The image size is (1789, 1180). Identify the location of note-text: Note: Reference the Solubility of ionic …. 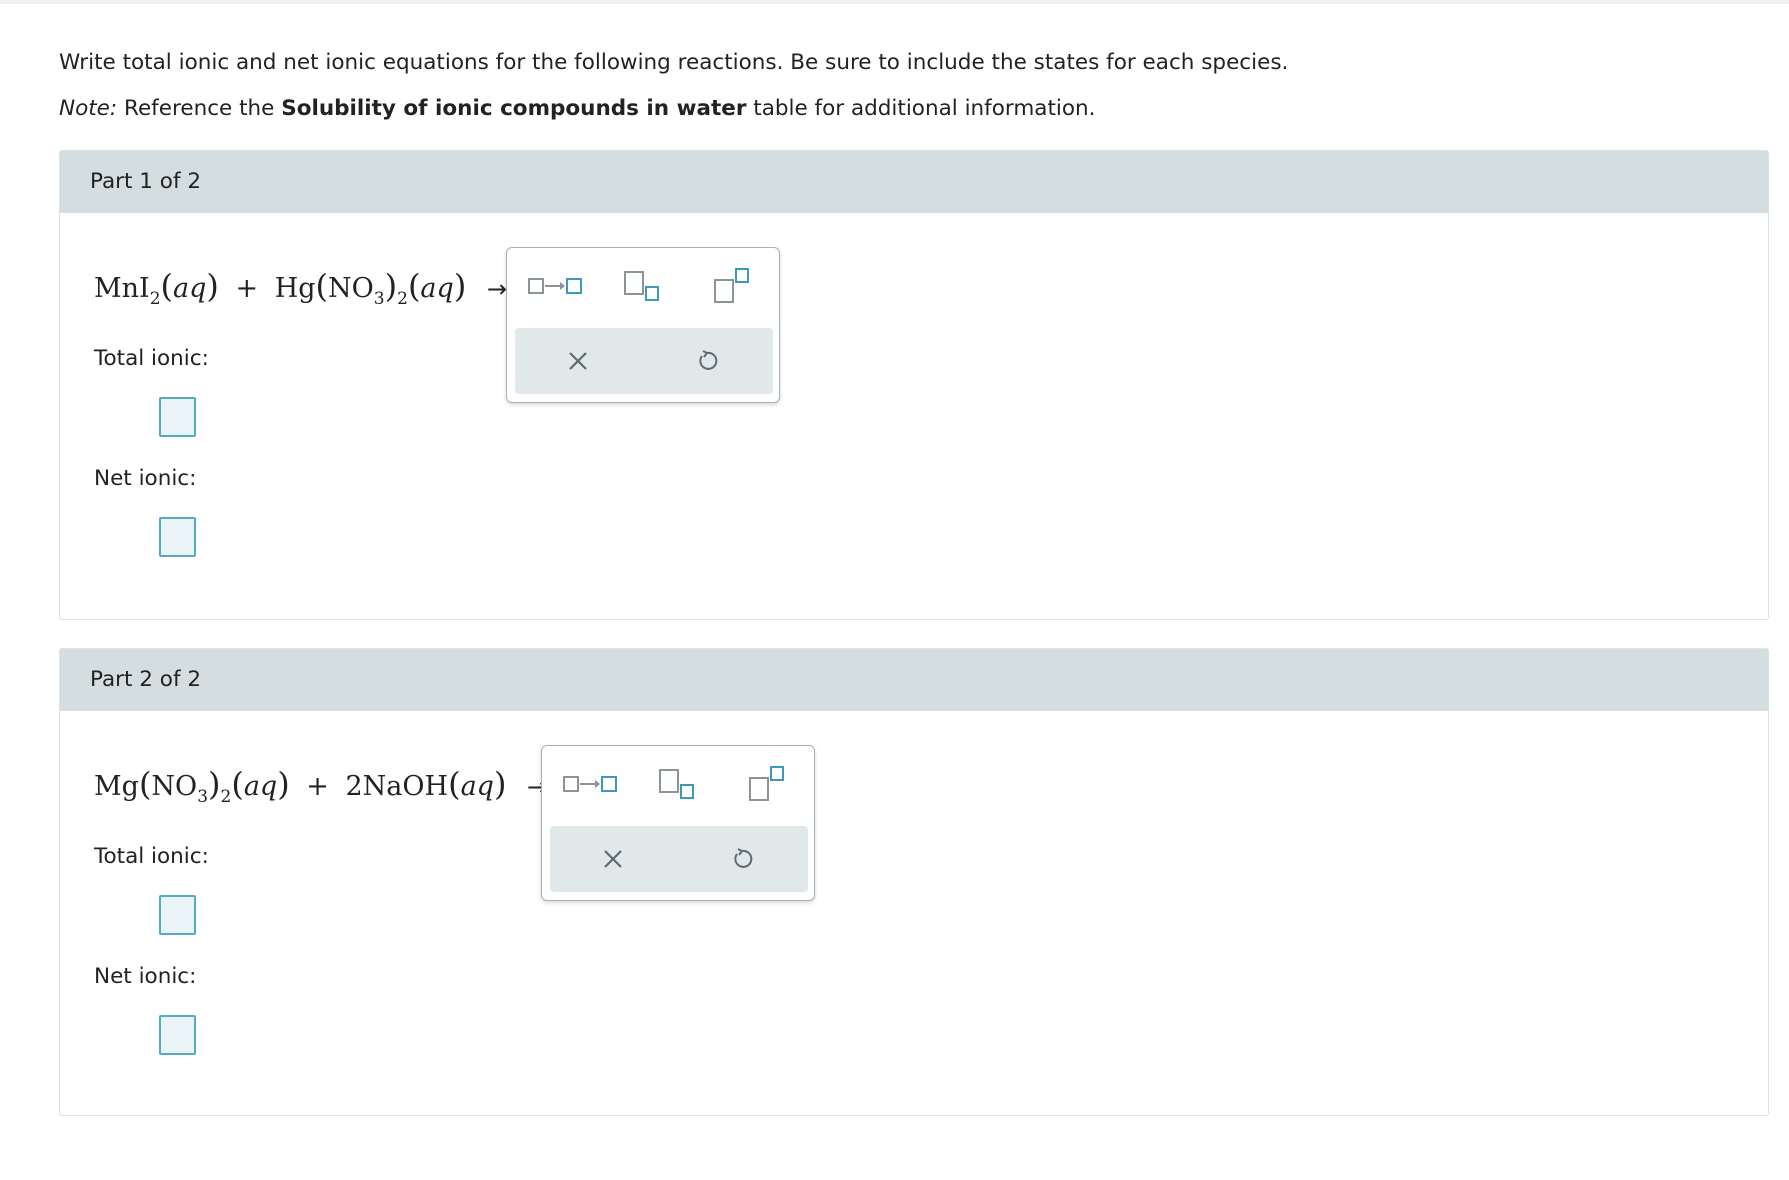
(673, 109).